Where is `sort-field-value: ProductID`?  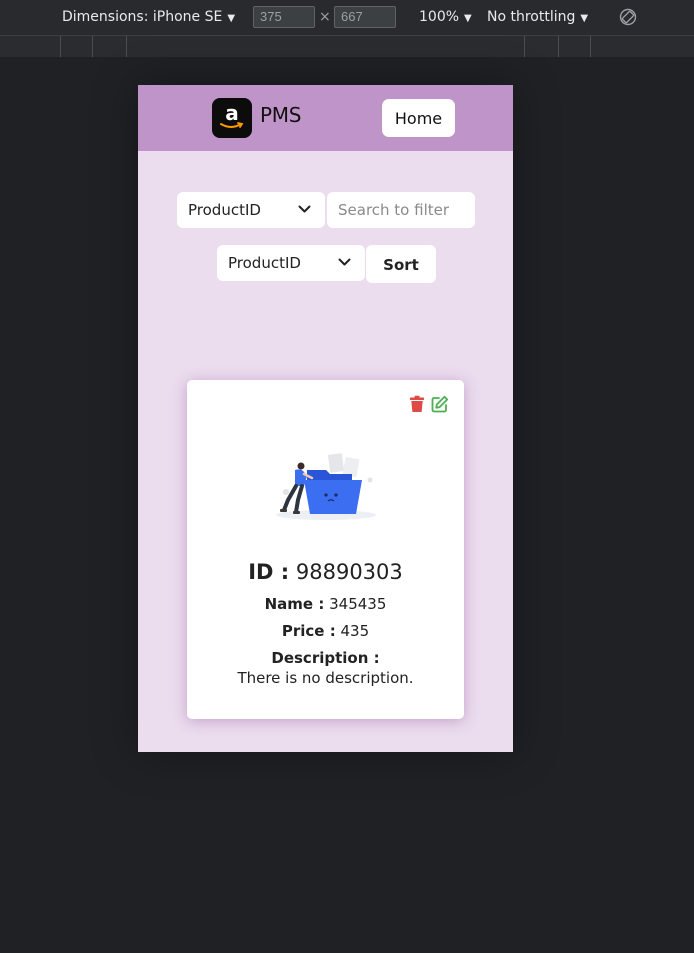
sort-field-value: ProductID is located at coordinates (264, 263).